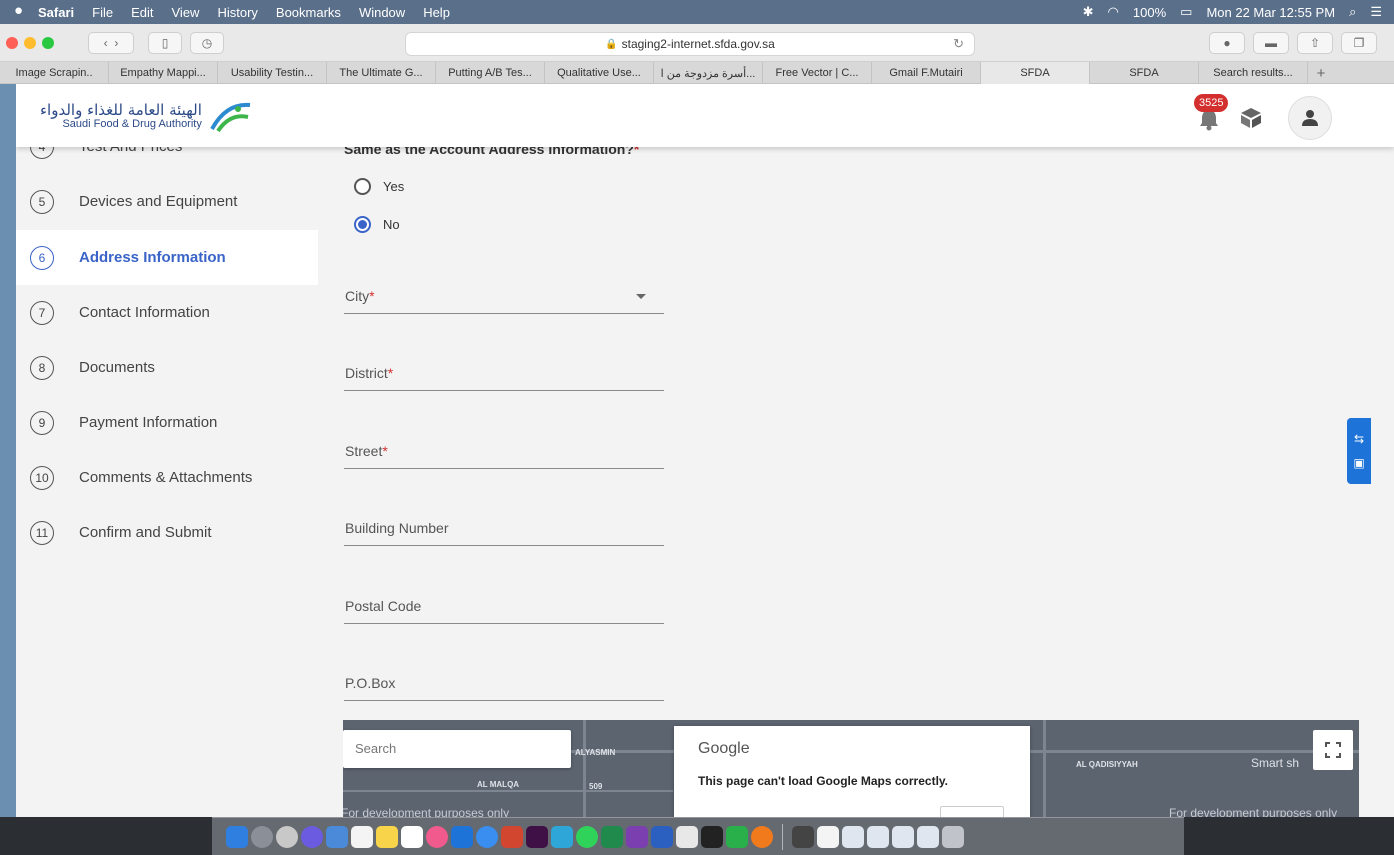 This screenshot has width=1394, height=855. Describe the element at coordinates (237, 12) in the screenshot. I see `menu-history: History` at that location.